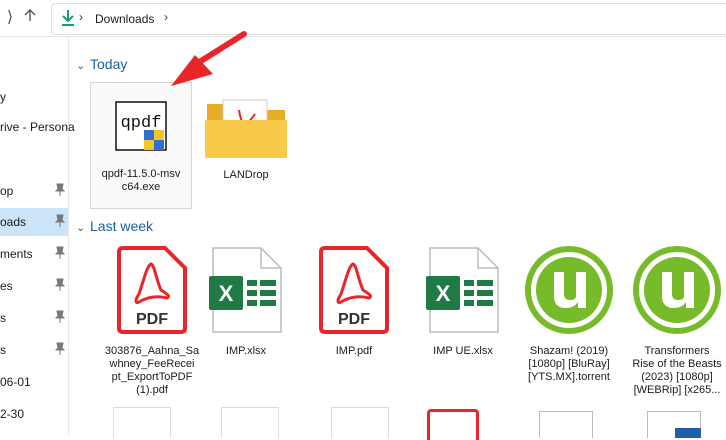  Describe the element at coordinates (463, 351) in the screenshot. I see `file-name: IMP UE.xlsx` at that location.